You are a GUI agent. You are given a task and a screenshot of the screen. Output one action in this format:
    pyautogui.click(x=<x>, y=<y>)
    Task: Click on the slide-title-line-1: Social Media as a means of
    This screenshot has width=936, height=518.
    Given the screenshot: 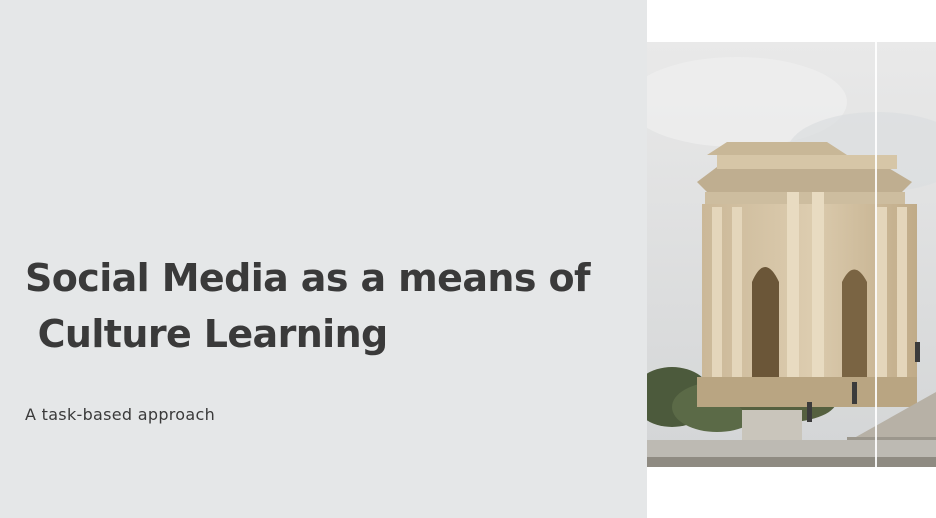 What is the action you would take?
    pyautogui.click(x=308, y=278)
    